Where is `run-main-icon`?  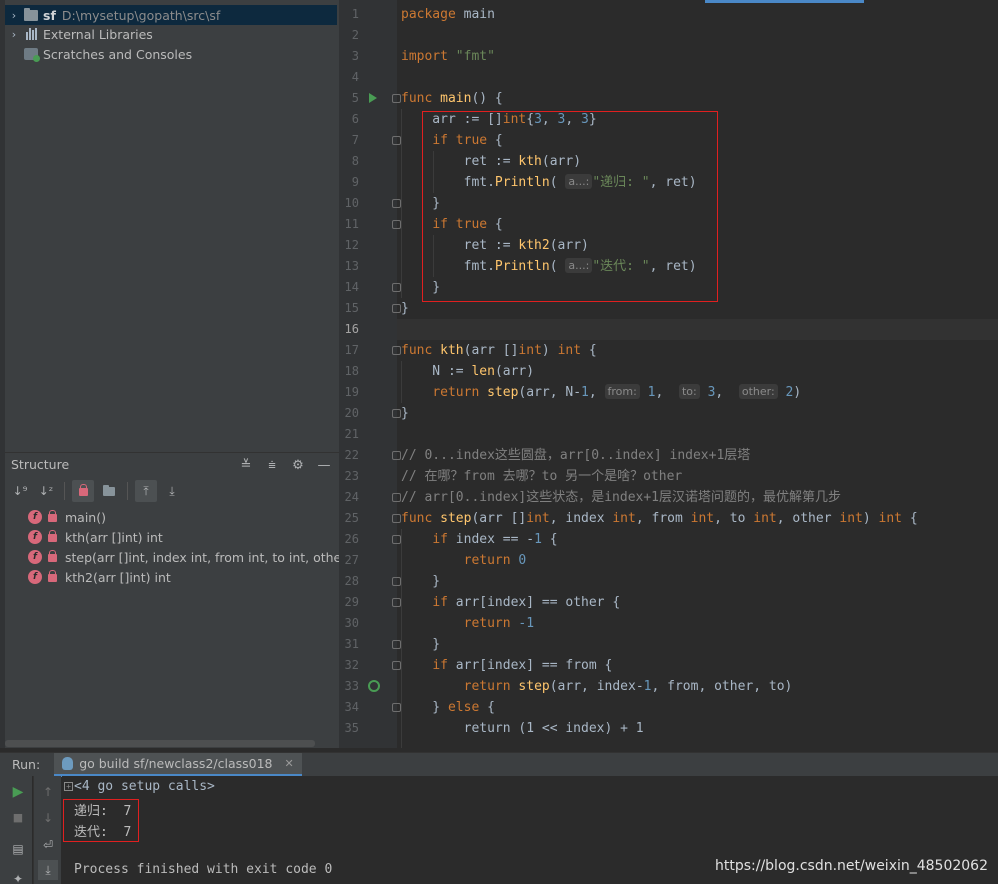
run-main-icon is located at coordinates (373, 98).